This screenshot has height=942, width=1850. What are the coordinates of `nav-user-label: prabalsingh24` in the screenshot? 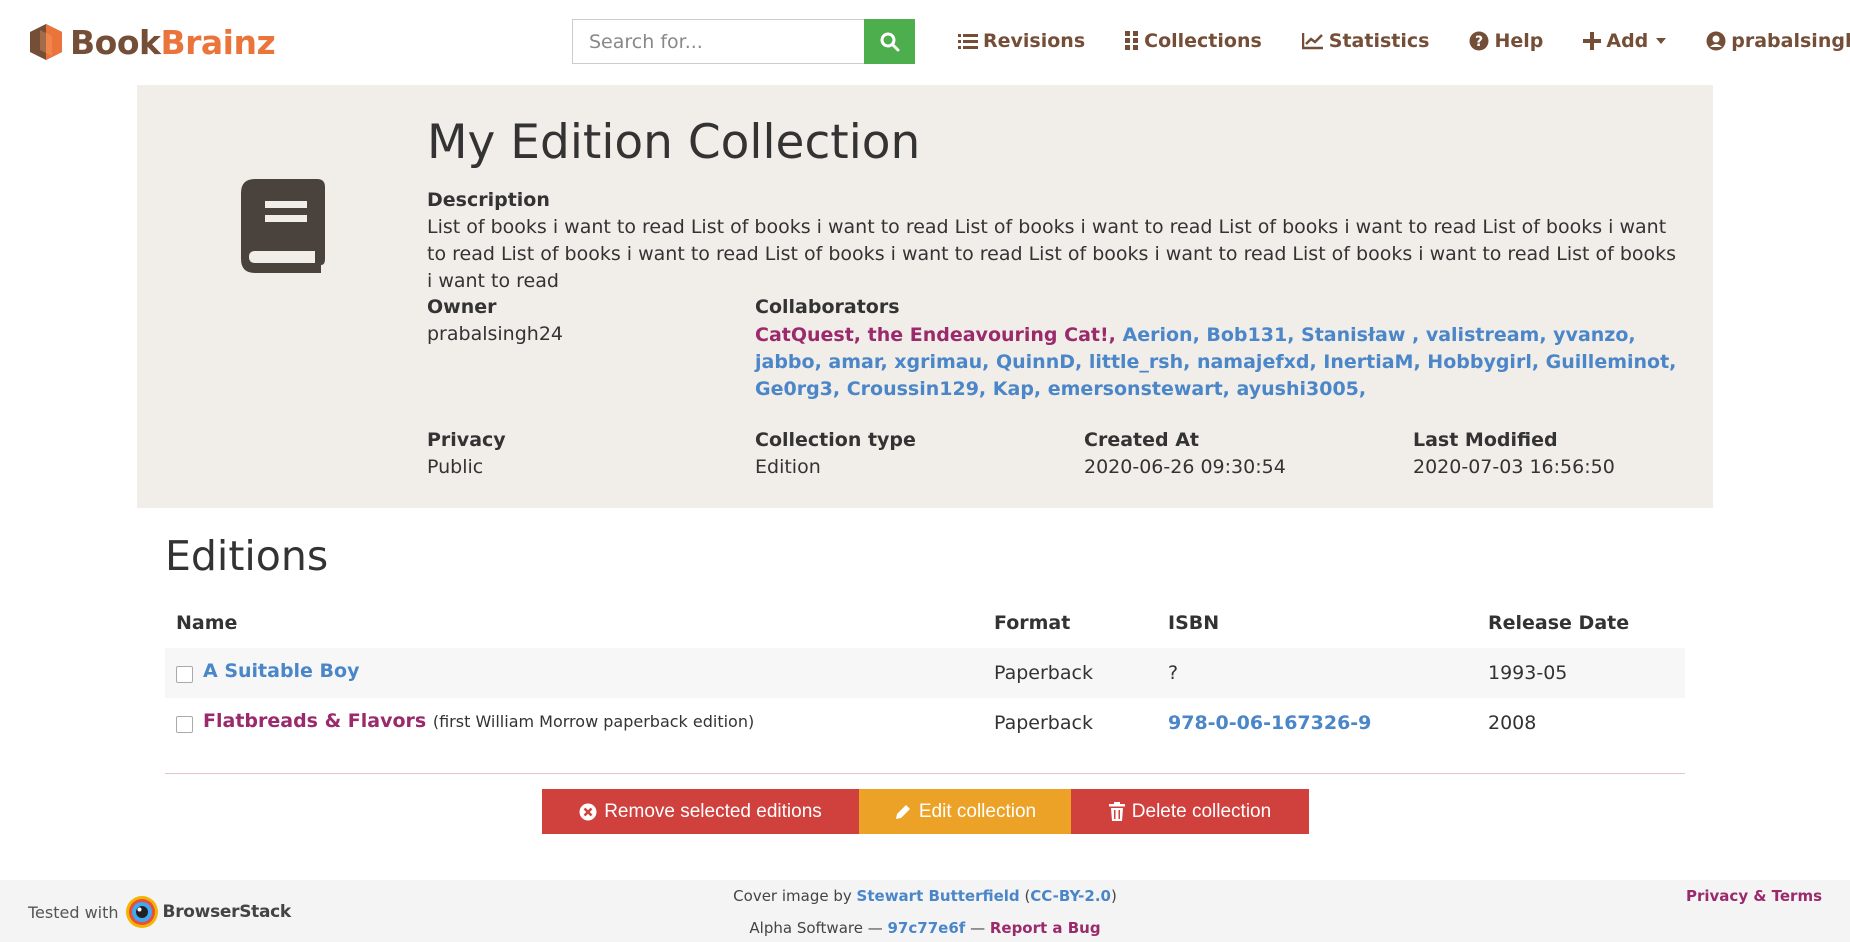 It's located at (1790, 41).